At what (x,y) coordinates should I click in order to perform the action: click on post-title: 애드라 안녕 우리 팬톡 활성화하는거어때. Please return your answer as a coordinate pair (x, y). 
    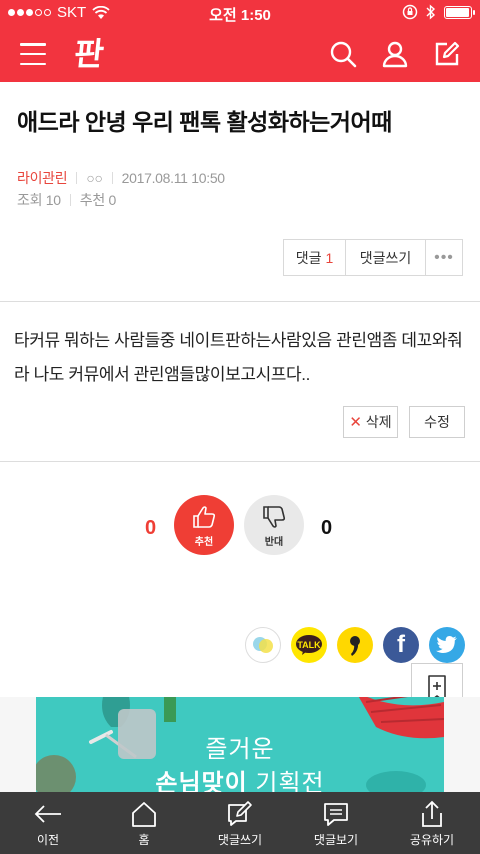
    Looking at the image, I should click on (204, 122).